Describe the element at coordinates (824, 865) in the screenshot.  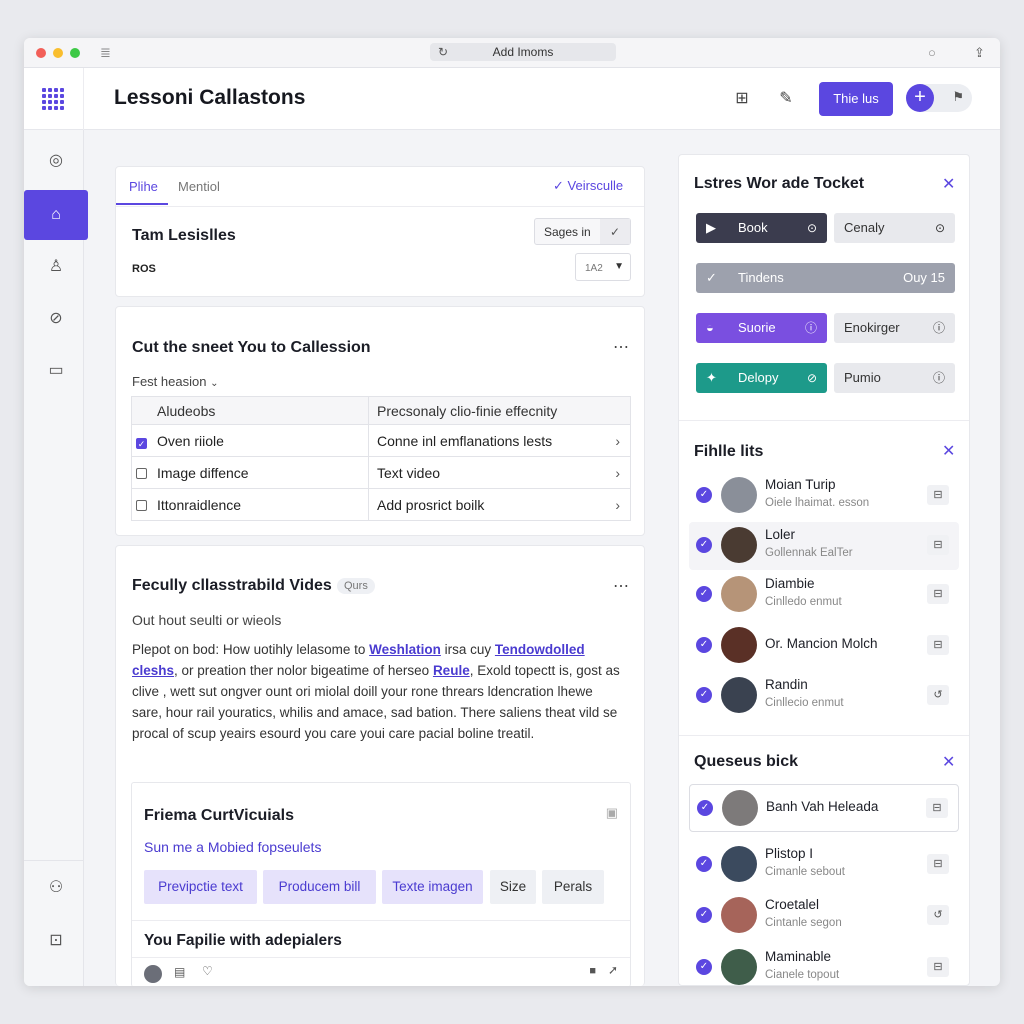
I see `list-item: ✓ Plistop I Cimanle sebout ⊟` at that location.